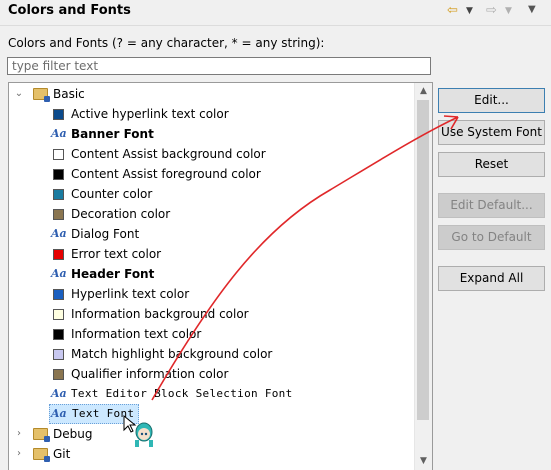 The width and height of the screenshot is (551, 470). I want to click on tree-item-label: Error text color, so click(116, 254).